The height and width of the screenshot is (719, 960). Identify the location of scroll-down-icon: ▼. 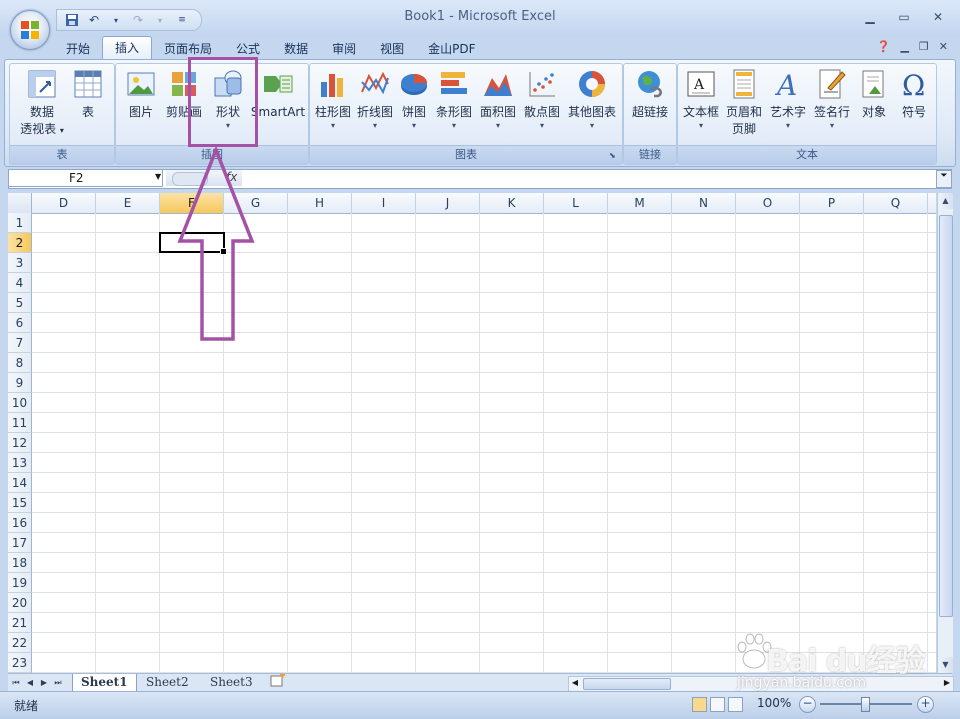
(945, 665).